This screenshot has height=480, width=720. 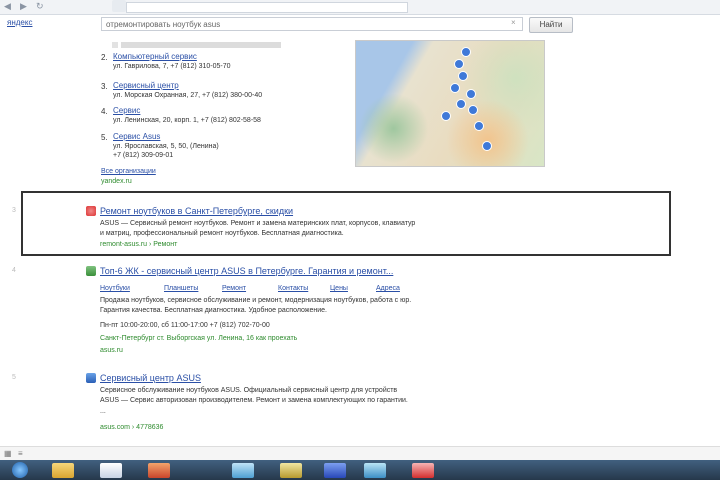 I want to click on place-number: 4., so click(x=104, y=111).